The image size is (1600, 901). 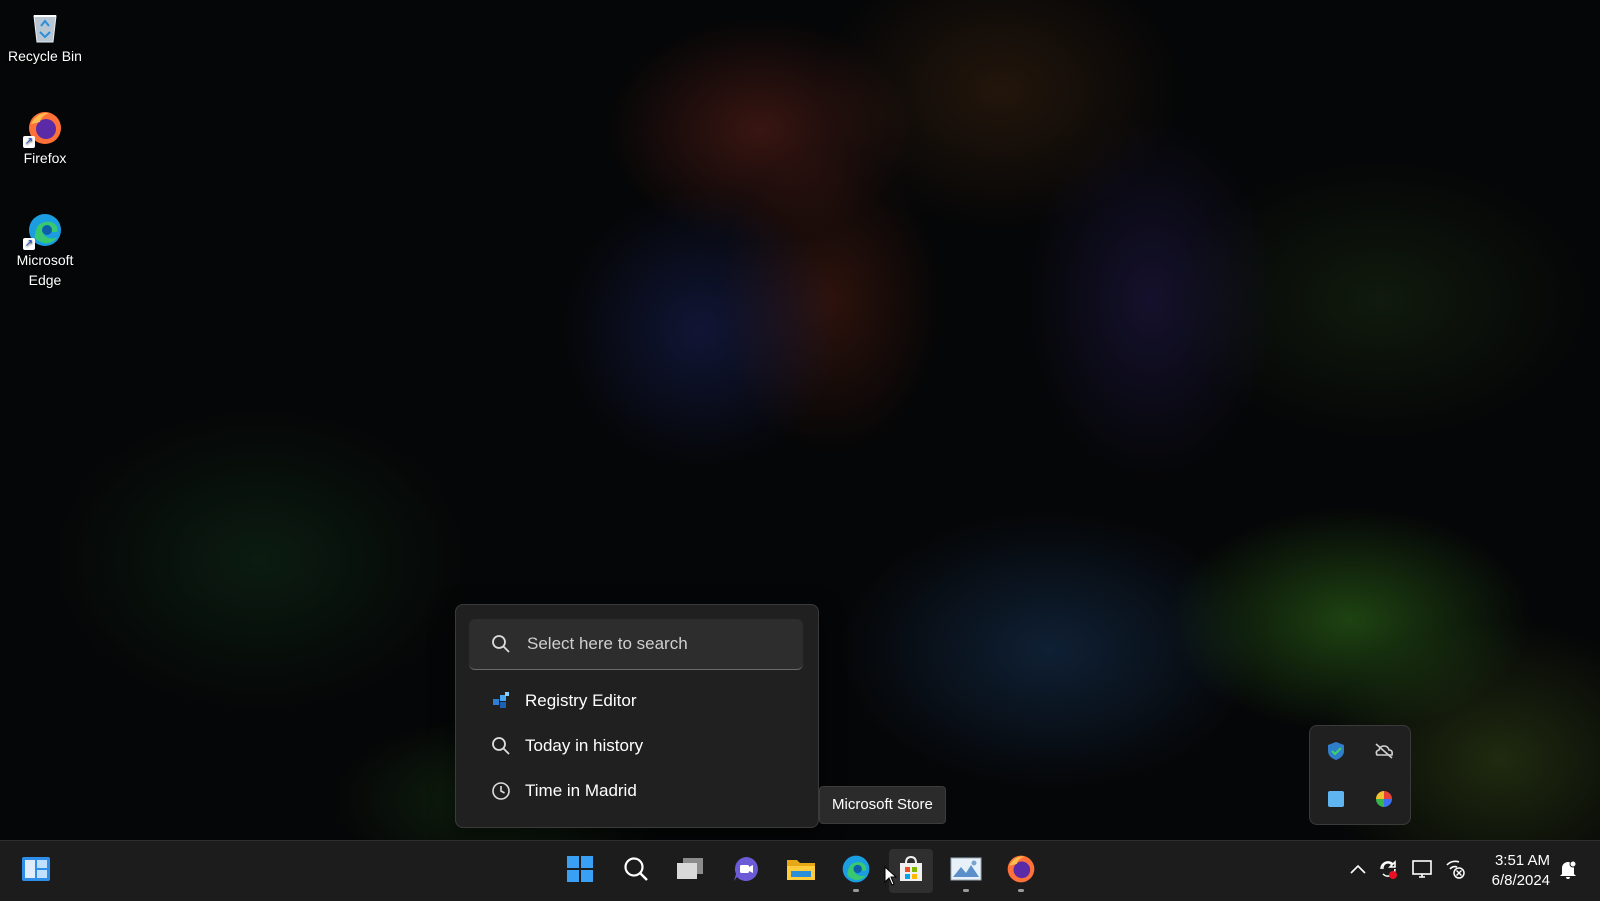 What do you see at coordinates (43, 231) in the screenshot?
I see `edge-icon: ↗` at bounding box center [43, 231].